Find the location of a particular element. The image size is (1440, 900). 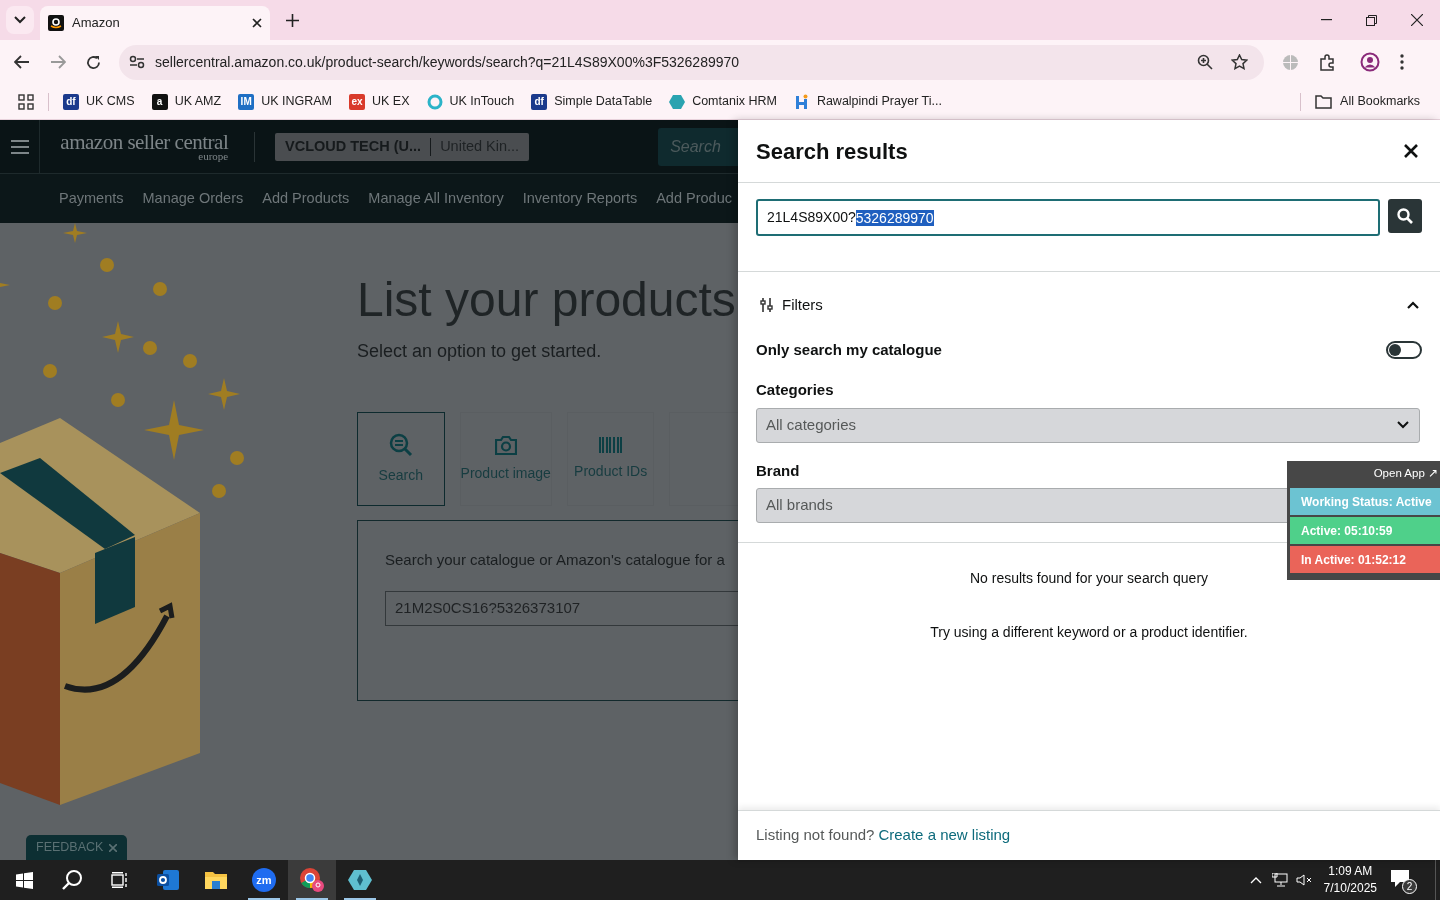

filter-label: Brand is located at coordinates (778, 470).